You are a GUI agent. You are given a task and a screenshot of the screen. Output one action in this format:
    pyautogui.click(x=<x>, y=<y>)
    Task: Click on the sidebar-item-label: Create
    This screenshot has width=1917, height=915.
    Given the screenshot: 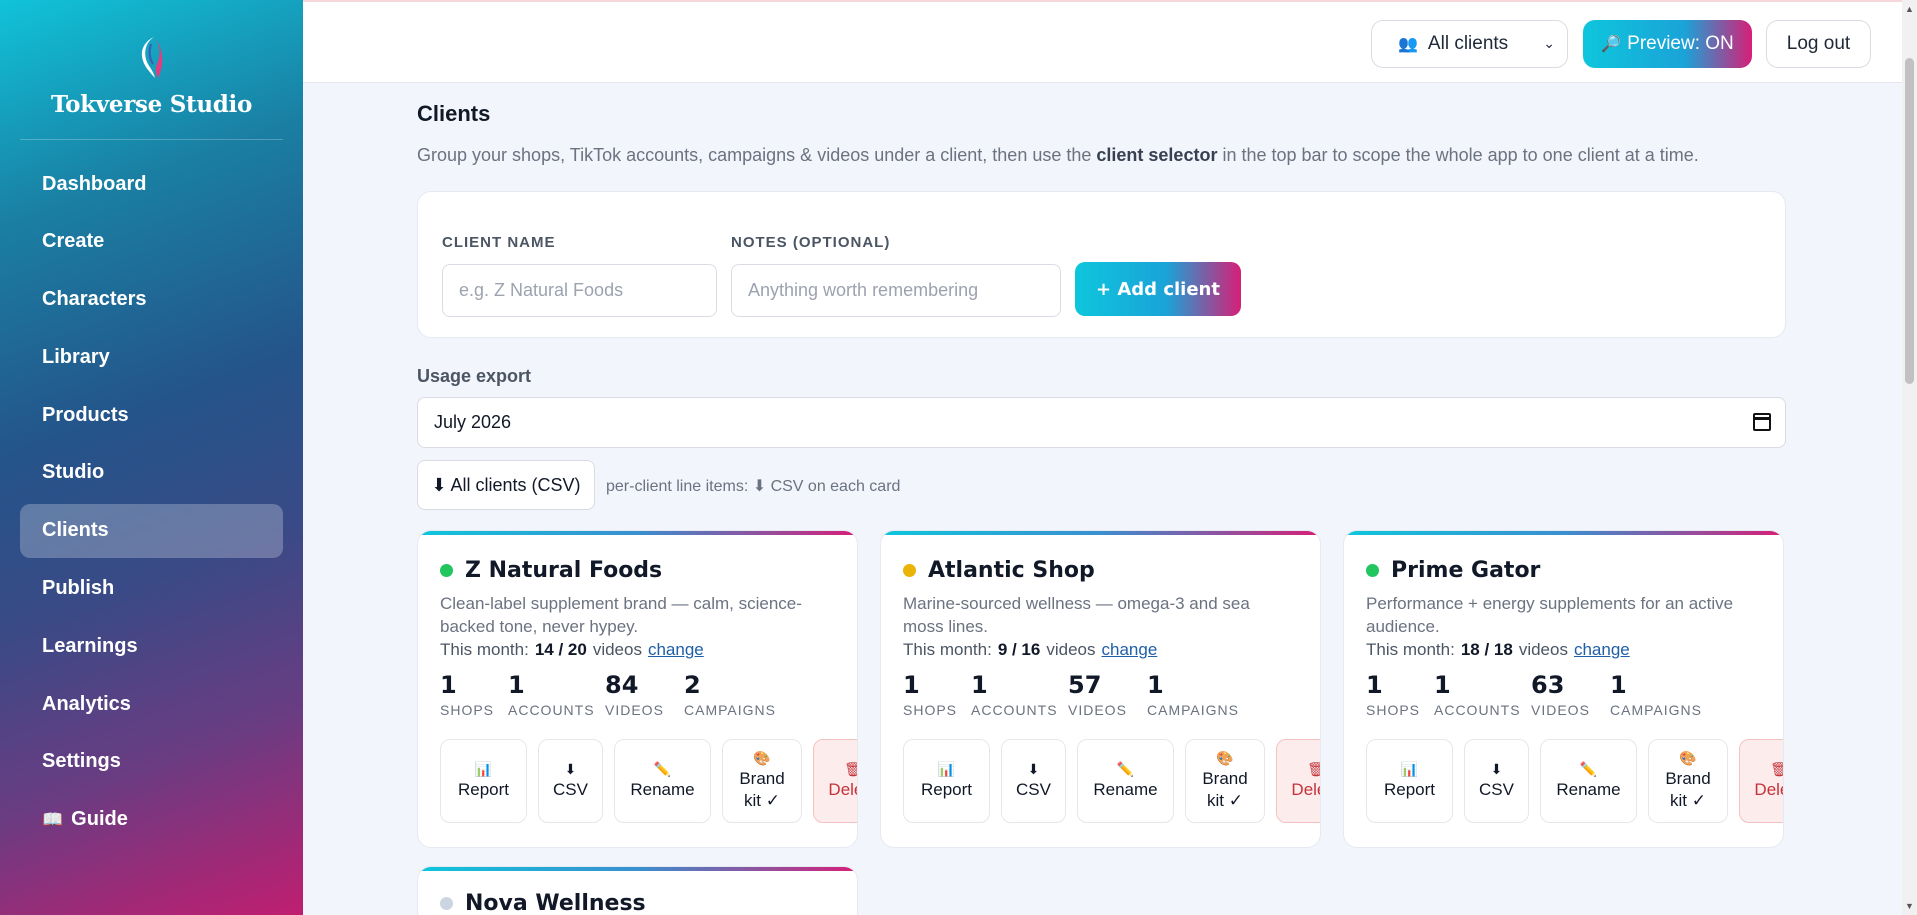 What is the action you would take?
    pyautogui.click(x=73, y=241)
    